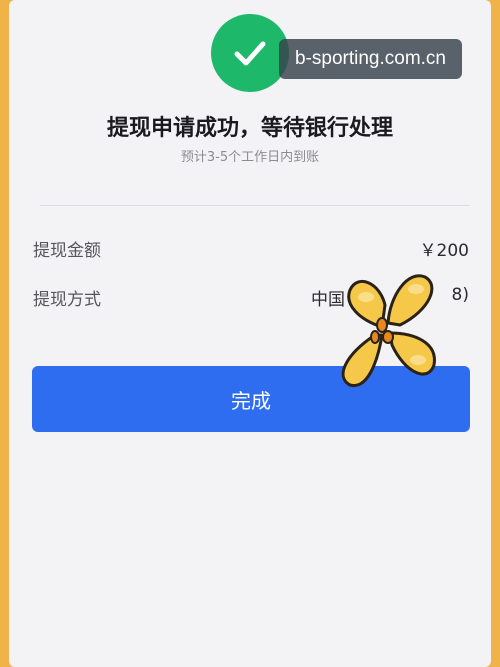 The height and width of the screenshot is (667, 500). Describe the element at coordinates (249, 128) in the screenshot. I see `result-title: 提现申请成功，等待银行处理` at that location.